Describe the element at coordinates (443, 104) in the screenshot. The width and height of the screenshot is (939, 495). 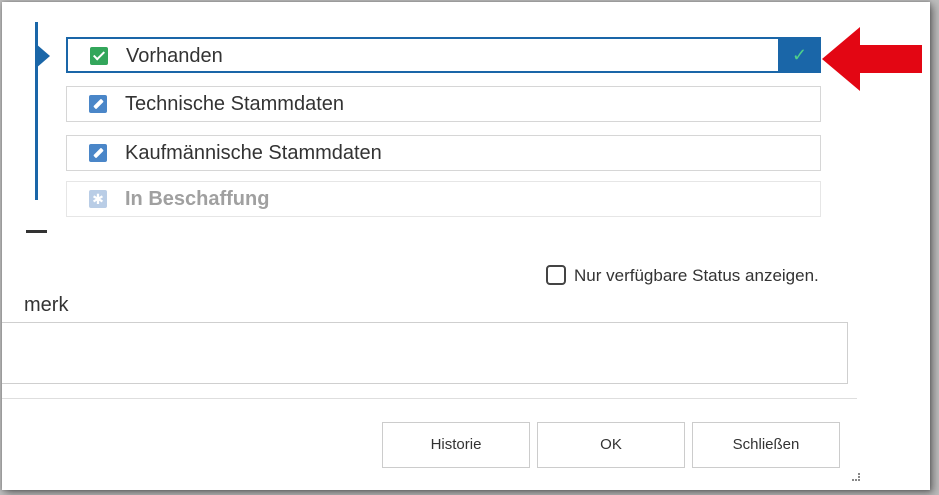
I see `status-item-technische-stammdaten: Technische Stammdaten` at that location.